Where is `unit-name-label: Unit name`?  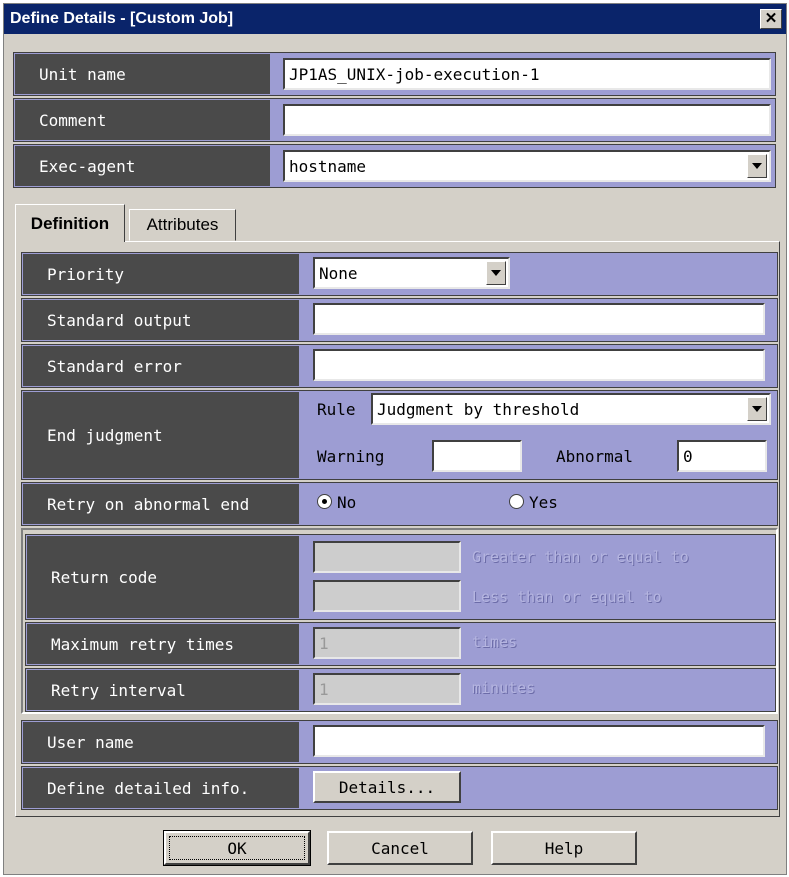 unit-name-label: Unit name is located at coordinates (142, 74).